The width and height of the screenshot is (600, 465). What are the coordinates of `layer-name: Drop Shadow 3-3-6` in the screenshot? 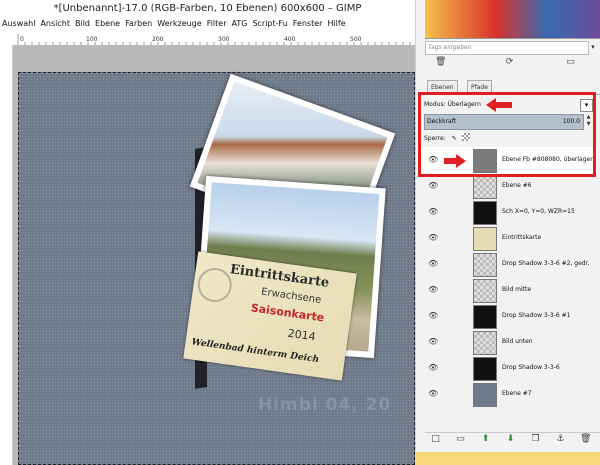 It's located at (531, 367).